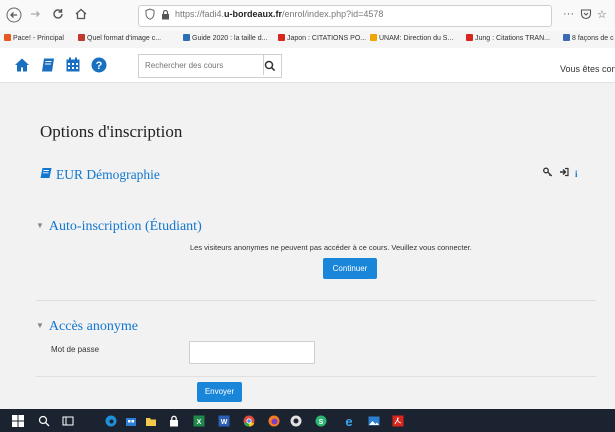  What do you see at coordinates (316, 376) in the screenshot?
I see `form-divider` at bounding box center [316, 376].